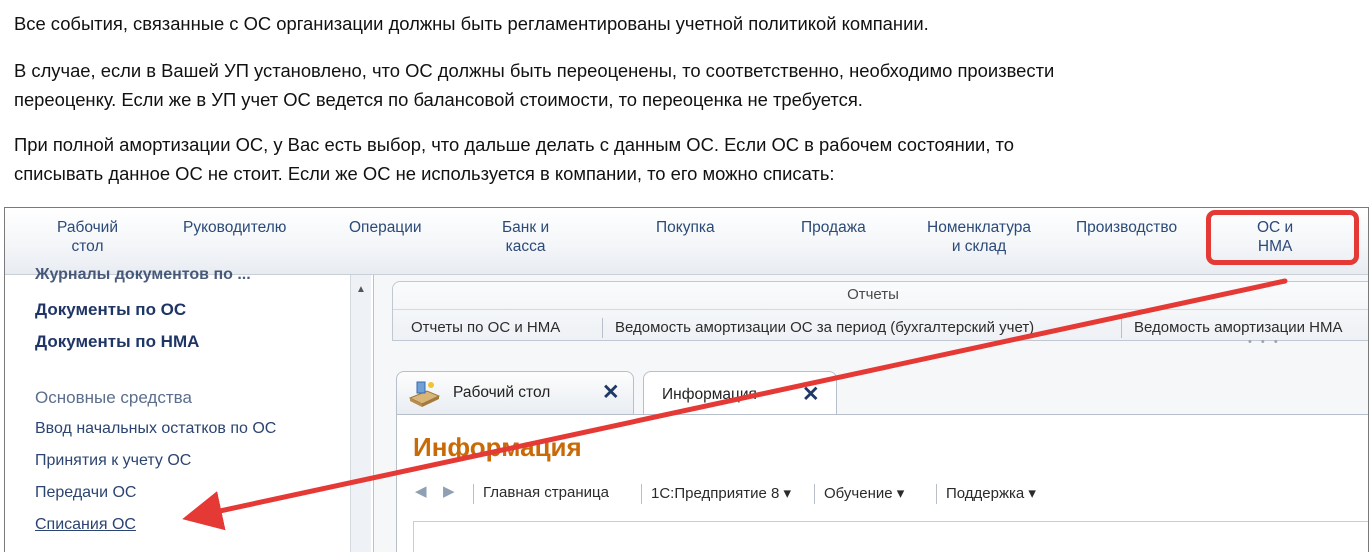  What do you see at coordinates (360, 413) in the screenshot?
I see `left-panel-scrollbar: ▲` at bounding box center [360, 413].